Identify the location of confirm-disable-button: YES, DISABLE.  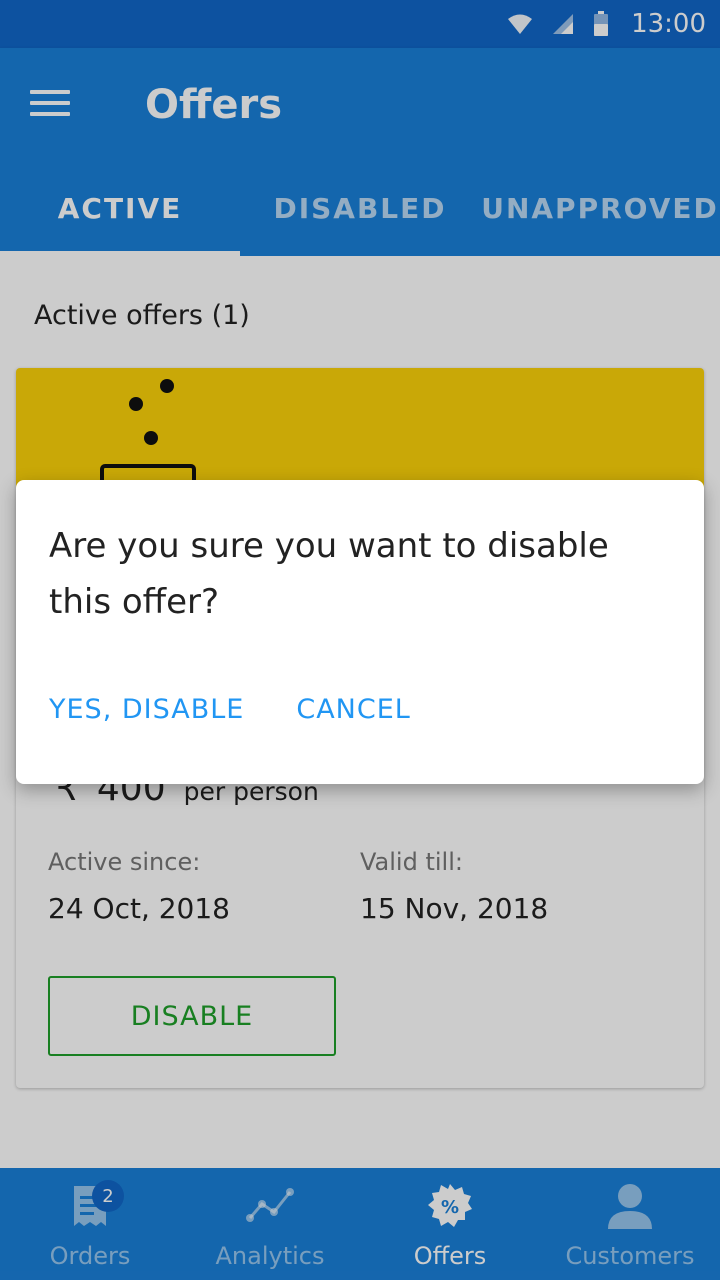
(146, 709).